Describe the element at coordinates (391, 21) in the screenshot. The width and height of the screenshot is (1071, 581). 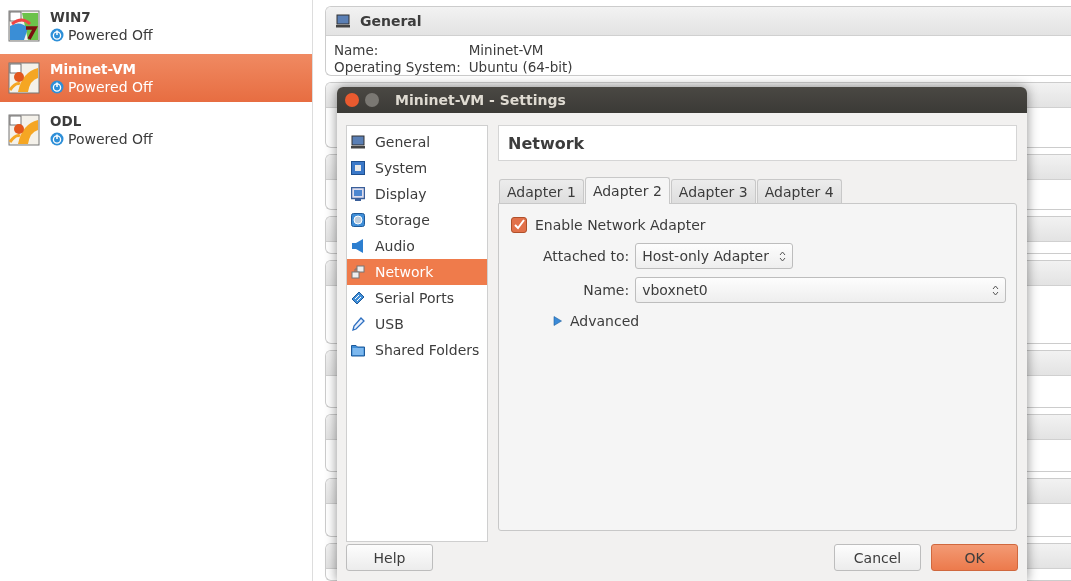
I see `section-title: General` at that location.